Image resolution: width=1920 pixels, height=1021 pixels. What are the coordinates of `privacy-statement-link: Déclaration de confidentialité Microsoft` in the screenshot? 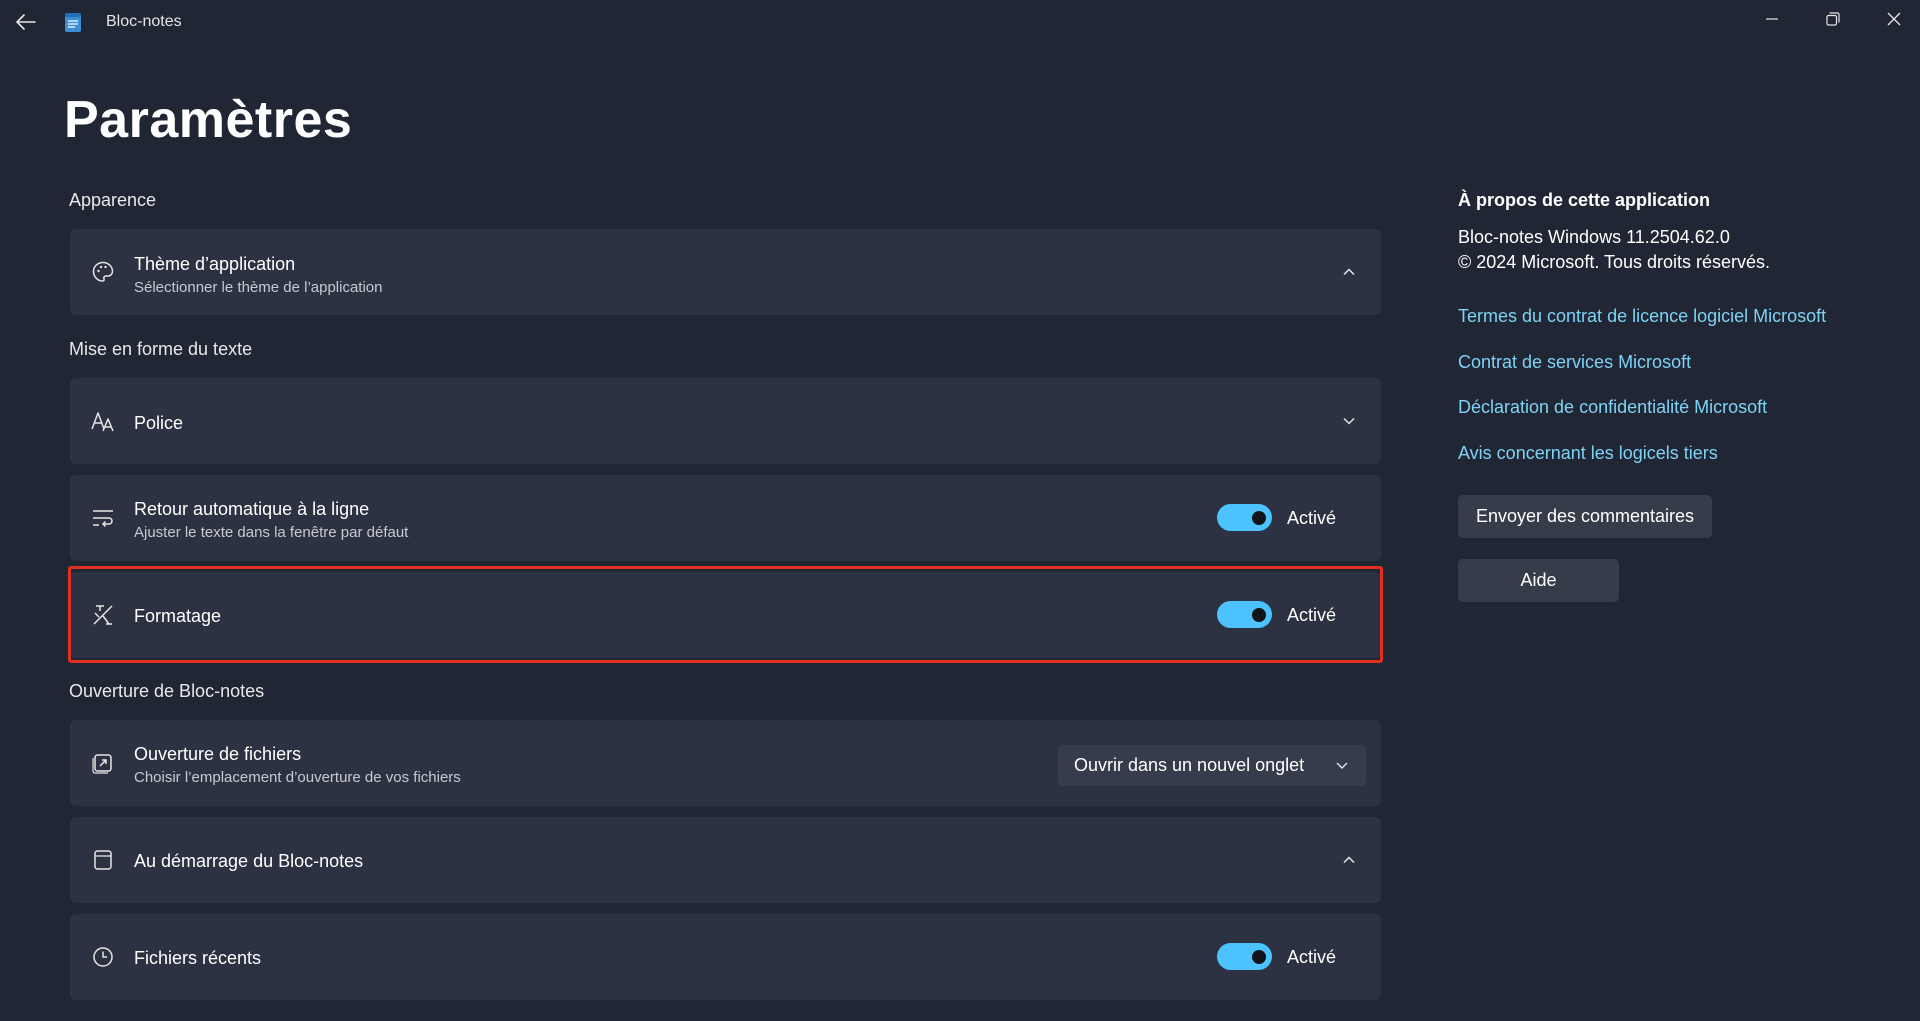 It's located at (1612, 407).